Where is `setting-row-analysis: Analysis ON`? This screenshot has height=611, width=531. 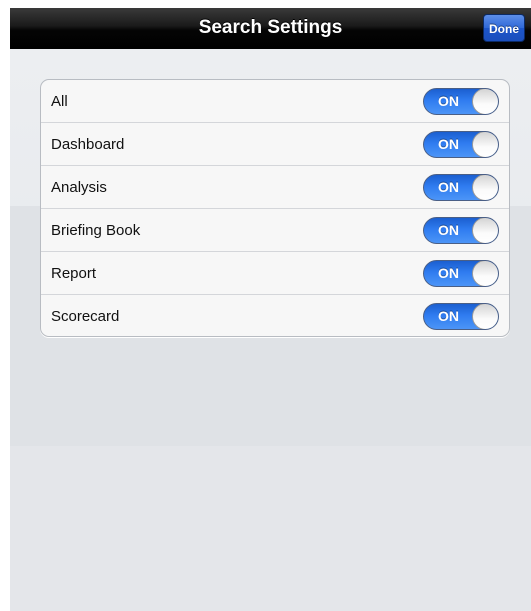 setting-row-analysis: Analysis ON is located at coordinates (275, 187).